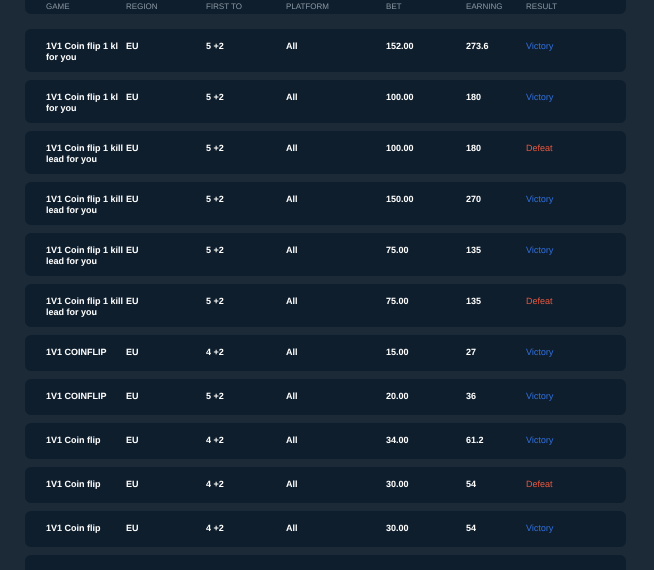 This screenshot has height=570, width=654. Describe the element at coordinates (477, 47) in the screenshot. I see `earning-cell-text: 273.6` at that location.